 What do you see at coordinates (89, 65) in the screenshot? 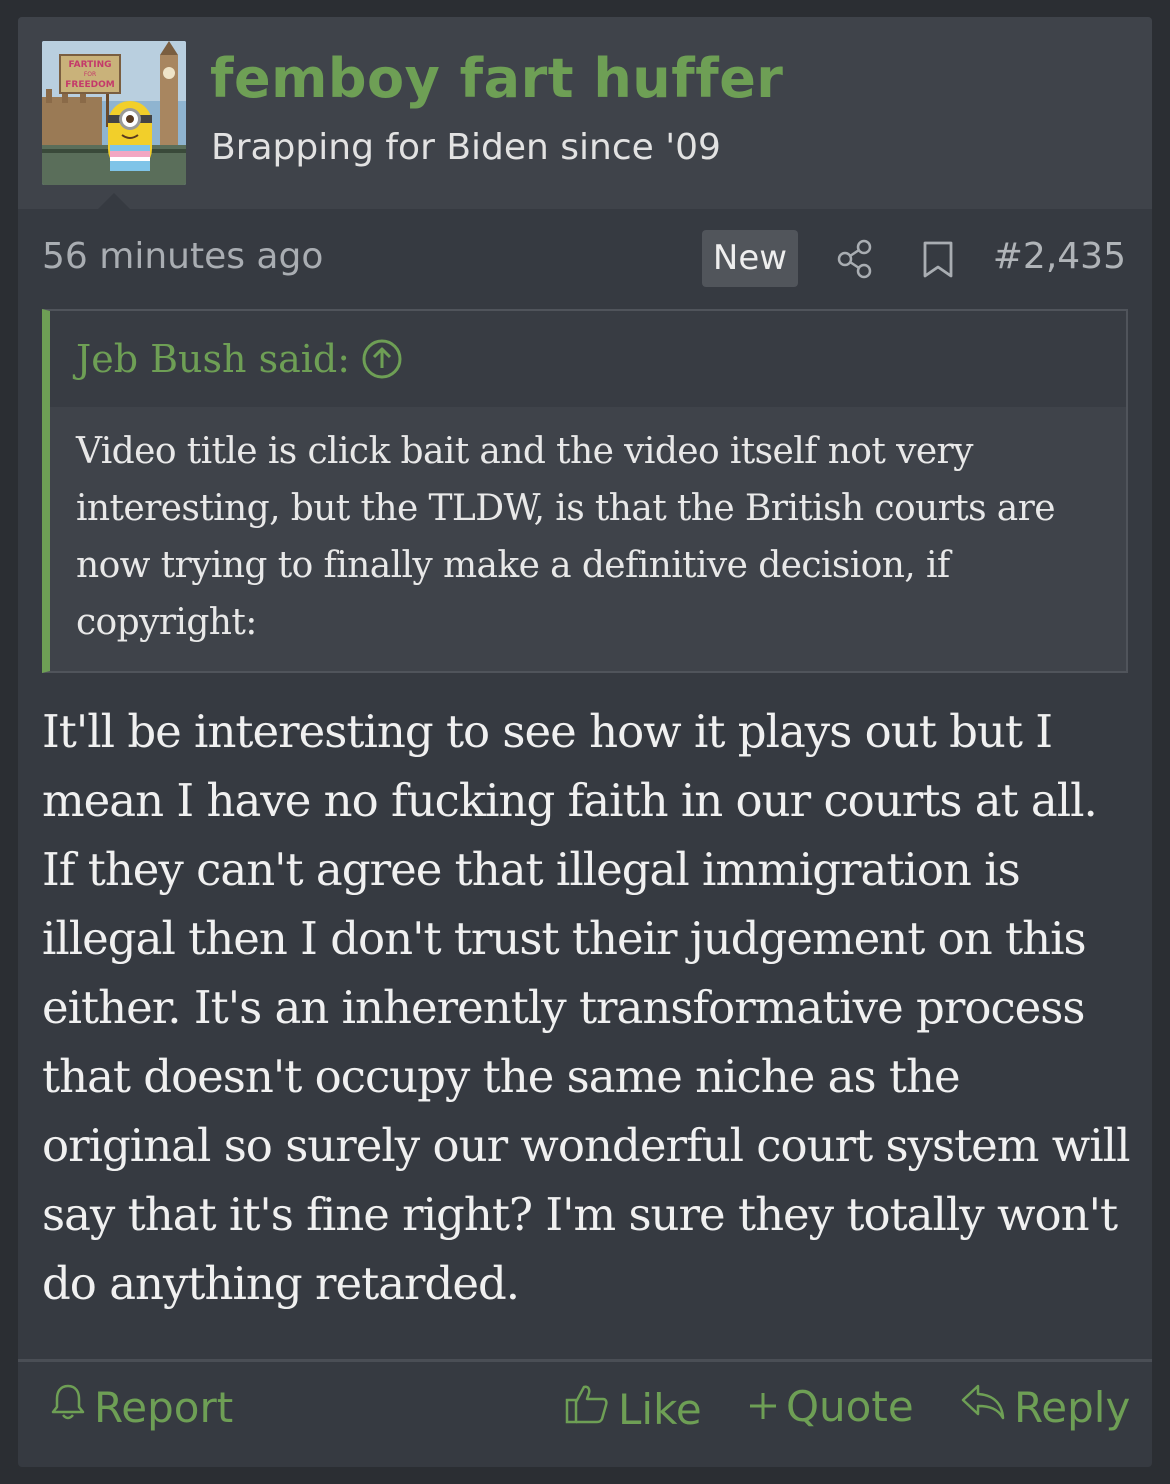
I see `avatar-sign-line-1: FARTING` at bounding box center [89, 65].